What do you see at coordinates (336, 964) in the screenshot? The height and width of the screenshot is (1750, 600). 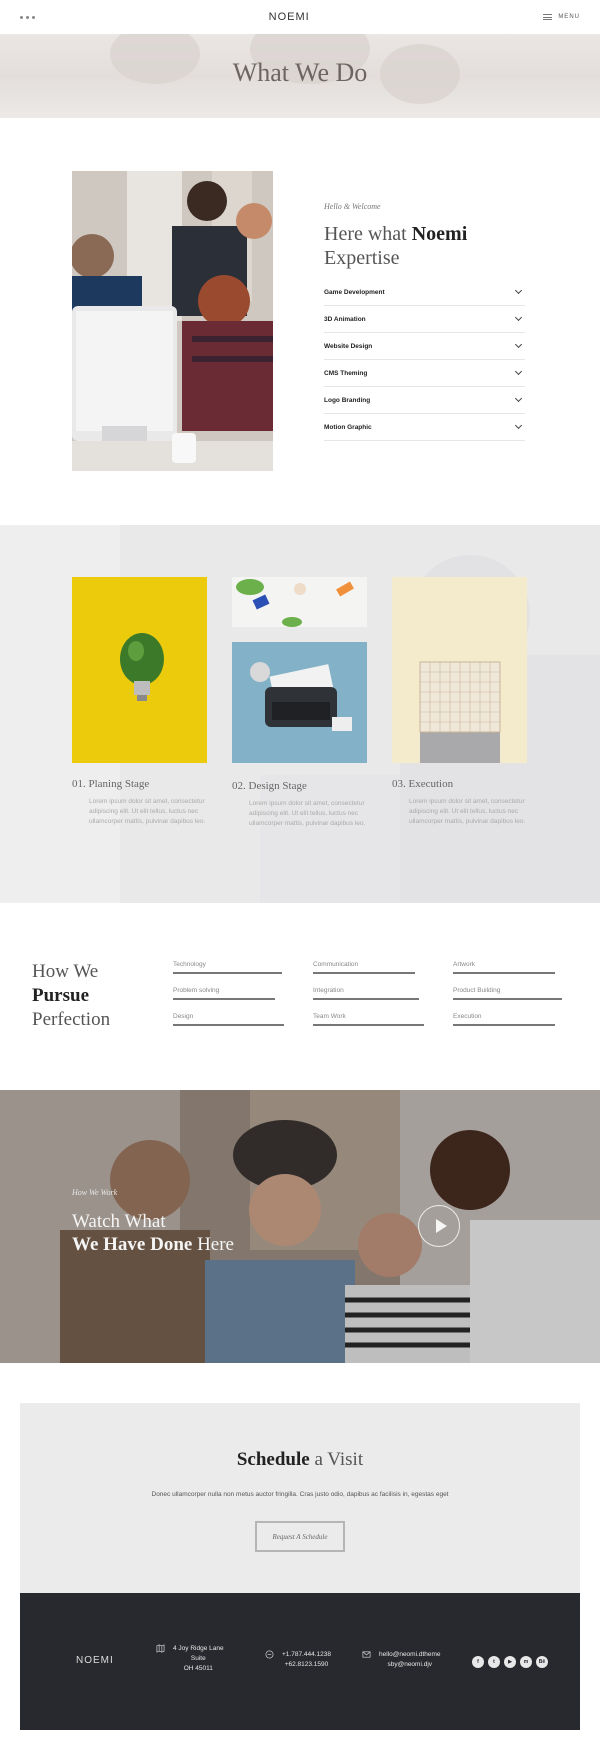 I see `skill-label: Communication` at bounding box center [336, 964].